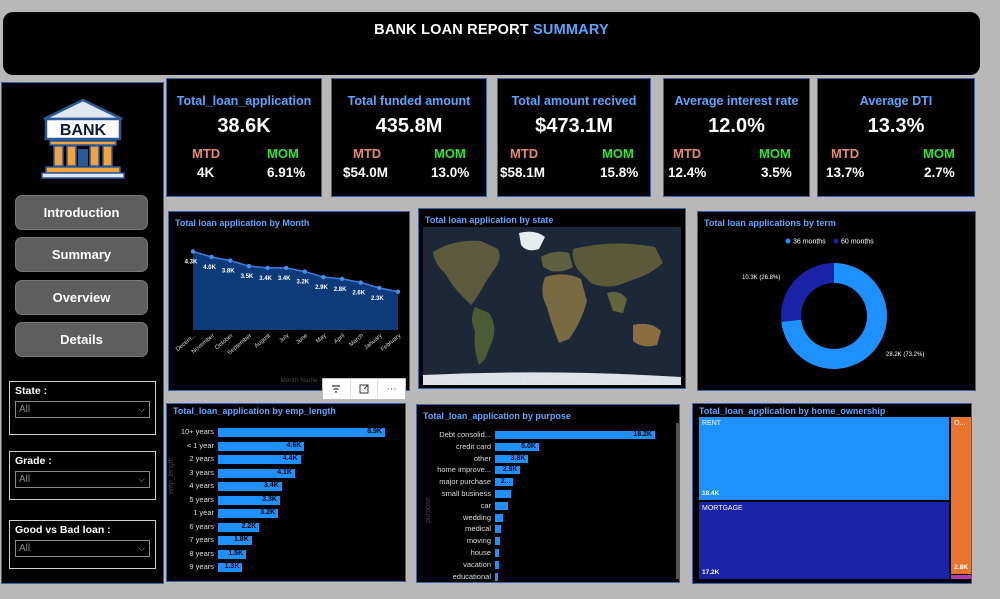 Image resolution: width=1000 pixels, height=599 pixels. What do you see at coordinates (31, 391) in the screenshot?
I see `state-slicer-label: State :` at bounding box center [31, 391].